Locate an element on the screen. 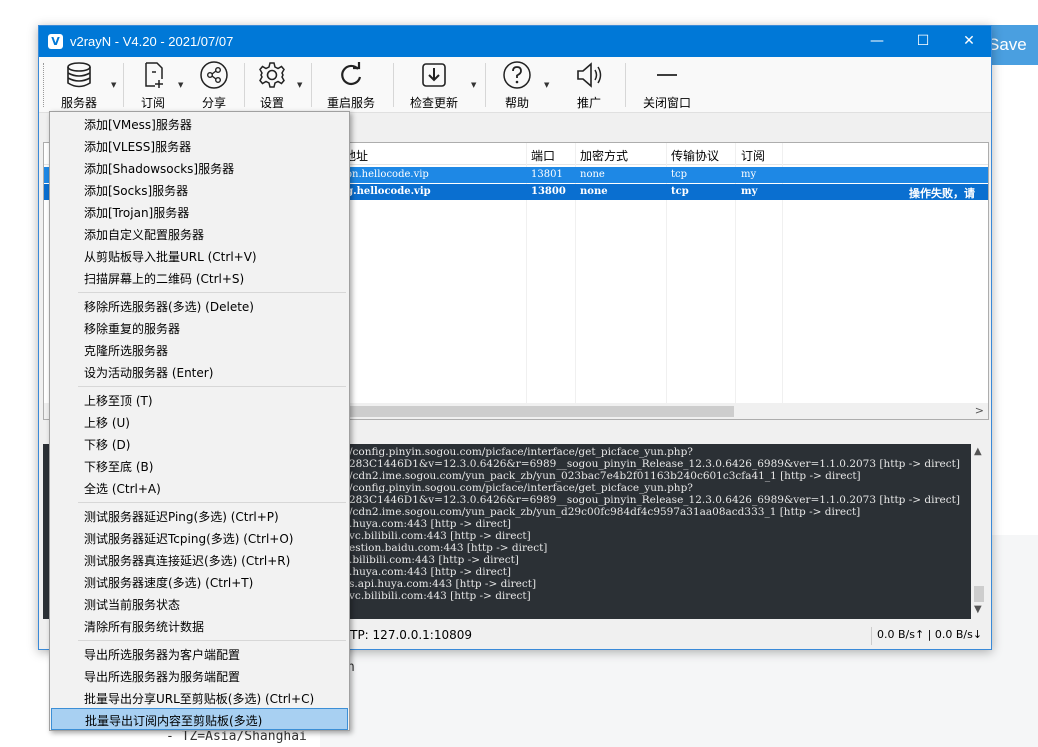 The width and height of the screenshot is (1038, 747). check-update-dropdown-icon: ▼ is located at coordinates (473, 85).